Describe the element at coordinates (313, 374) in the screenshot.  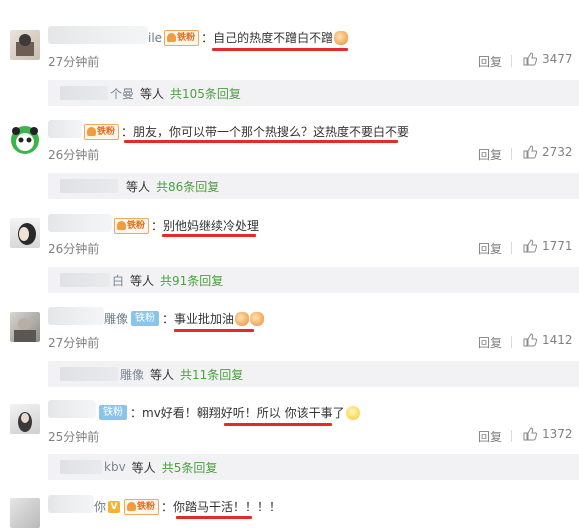
I see `sub-reply-summary: 雕像 等人 共11条回复` at that location.